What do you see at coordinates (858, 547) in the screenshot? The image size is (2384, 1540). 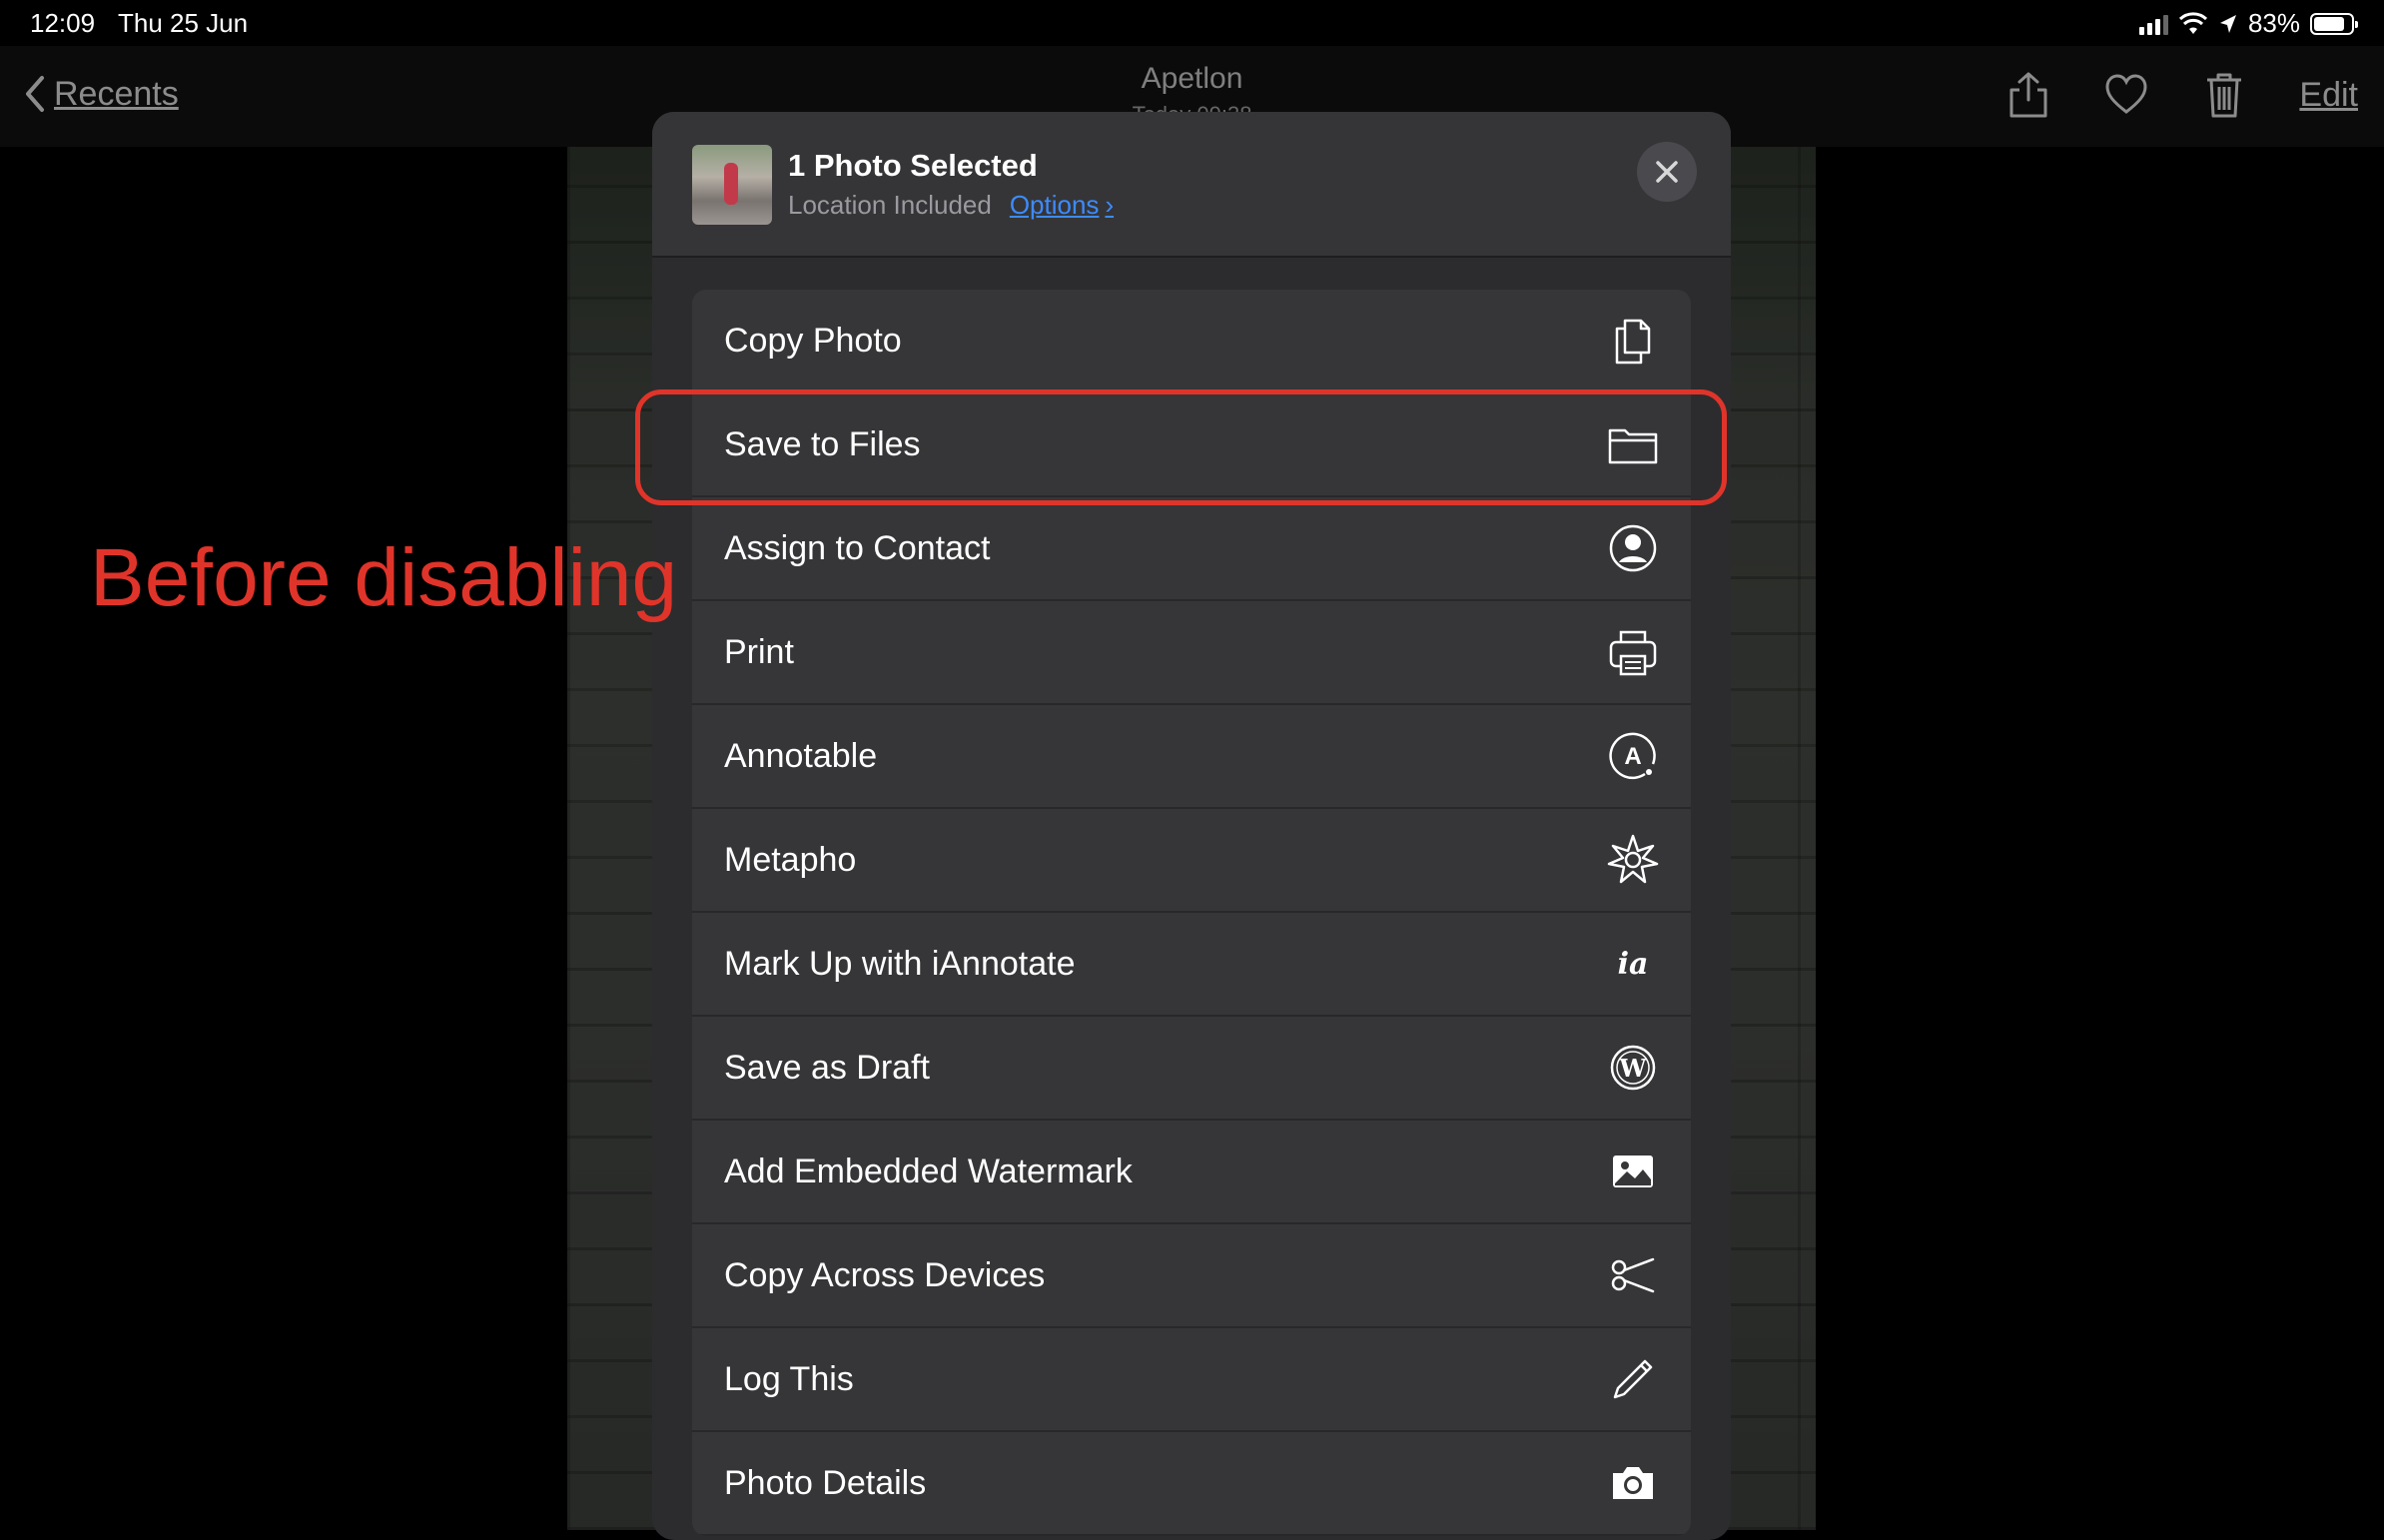 I see `action-label: Assign to Contact` at bounding box center [858, 547].